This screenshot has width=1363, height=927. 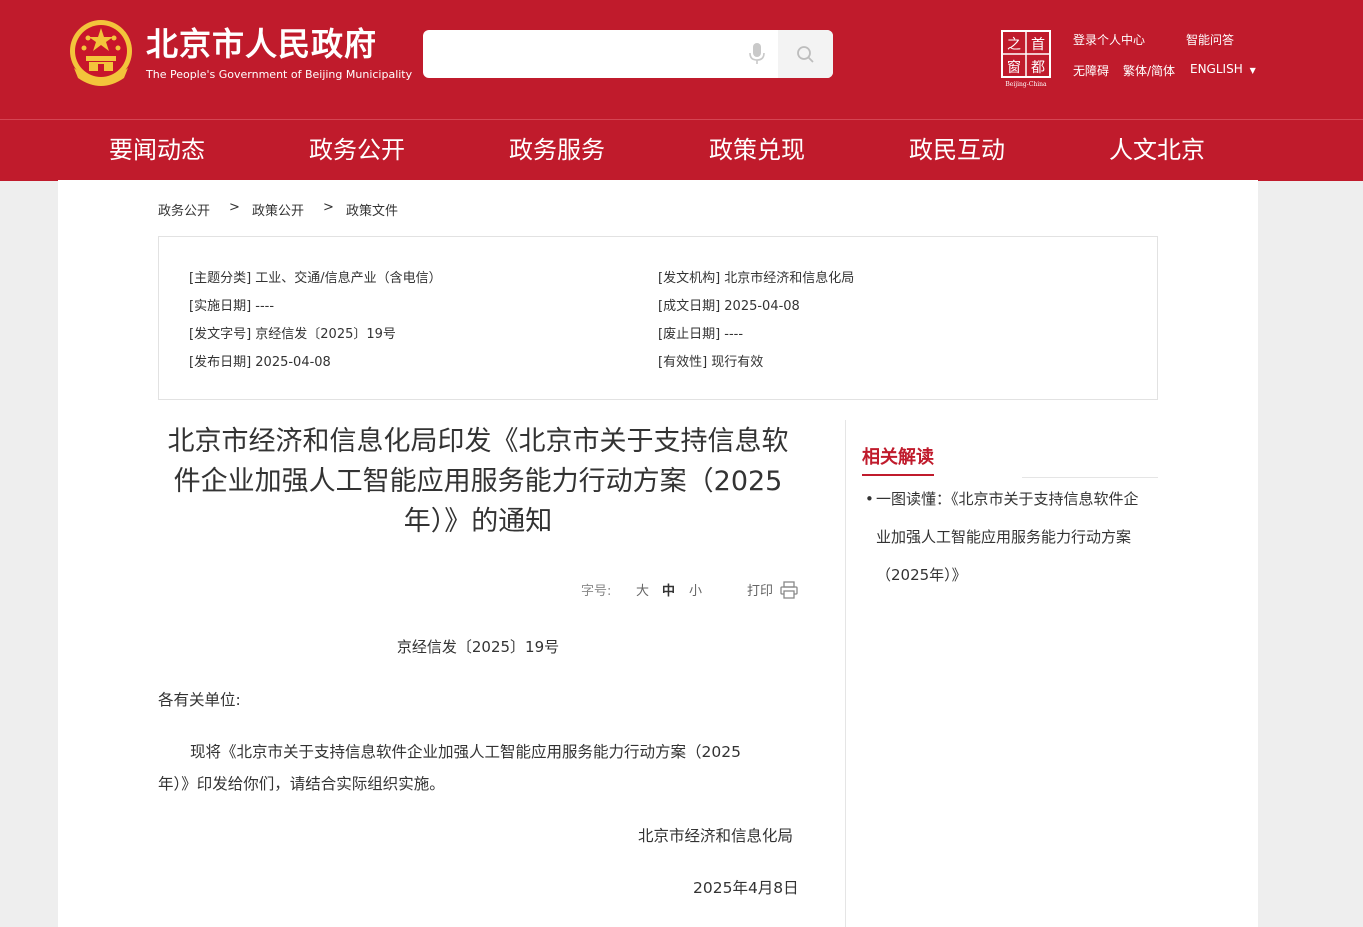 I want to click on logo-char: 窗, so click(x=1014, y=67).